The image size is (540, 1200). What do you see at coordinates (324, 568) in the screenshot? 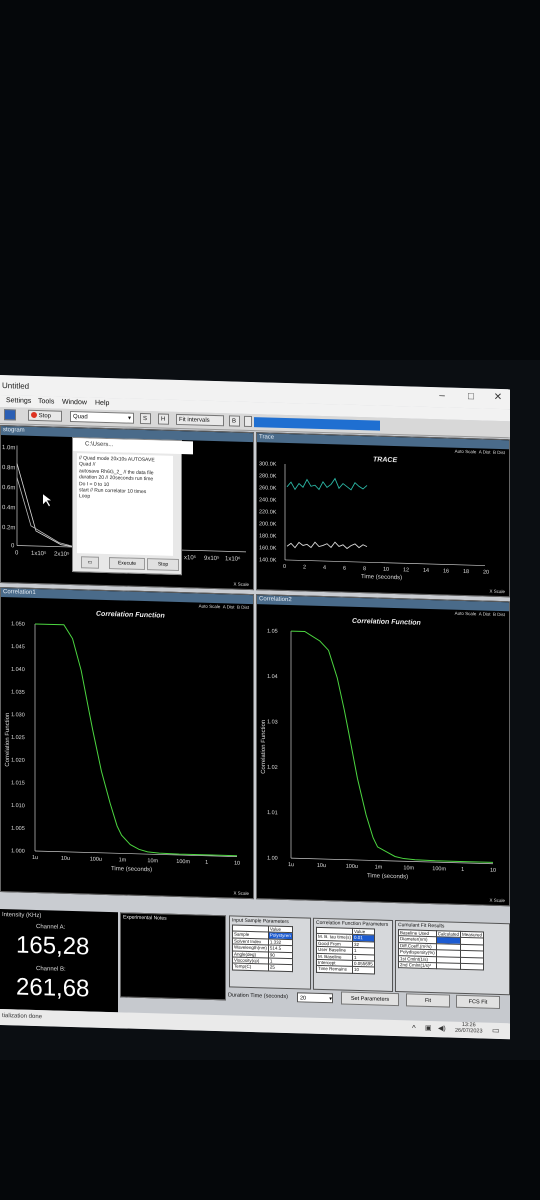
I see `trace-xtick-label: 4` at bounding box center [324, 568].